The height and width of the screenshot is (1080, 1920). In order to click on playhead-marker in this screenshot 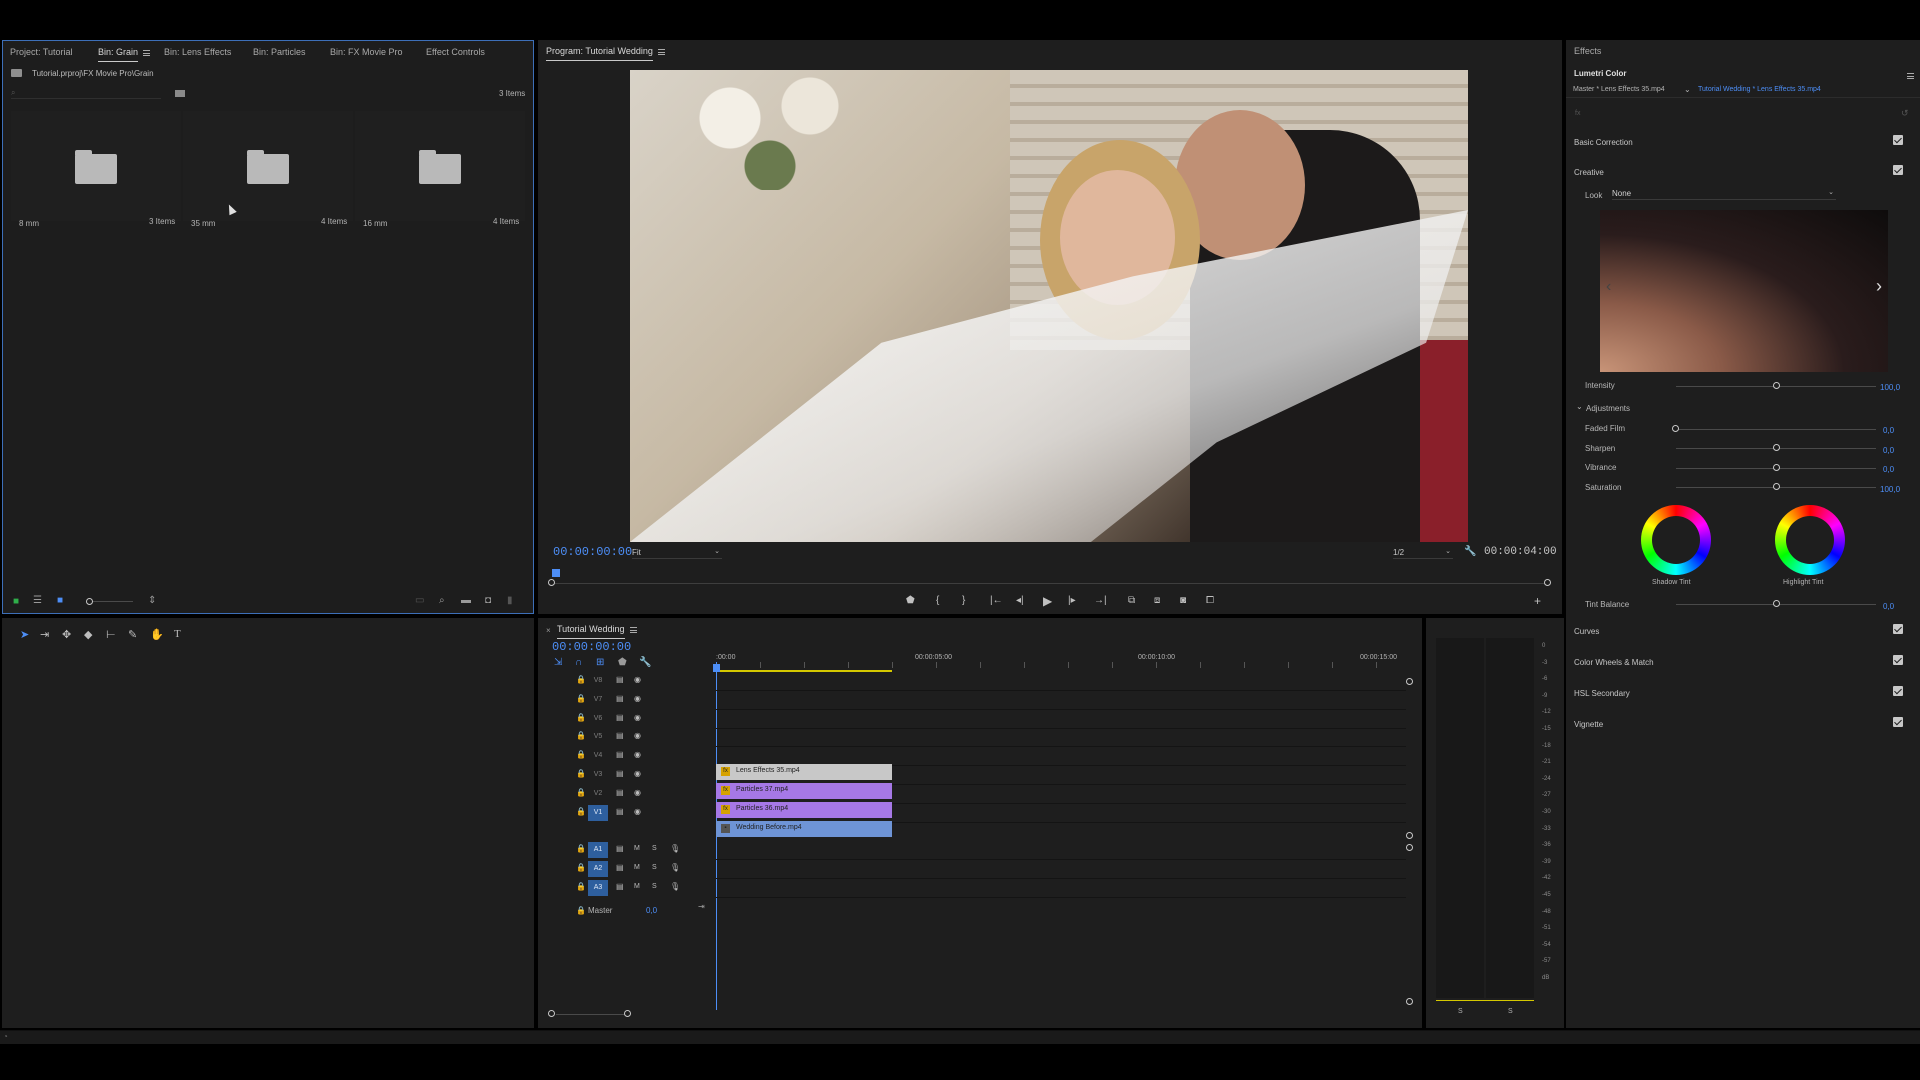, I will do `click(716, 668)`.